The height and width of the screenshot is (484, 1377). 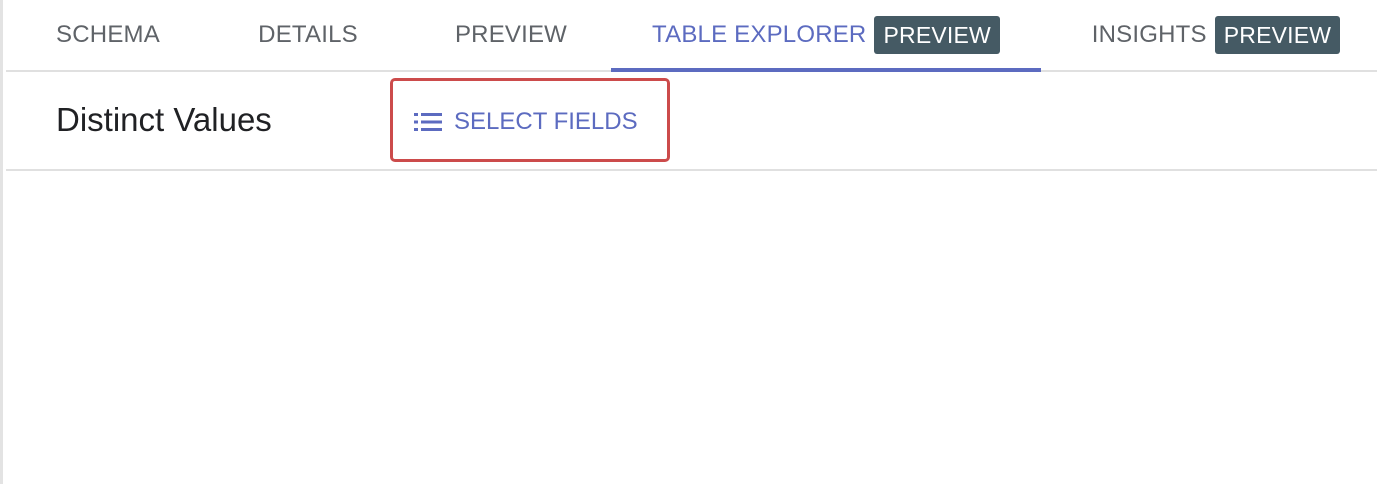 What do you see at coordinates (164, 119) in the screenshot?
I see `section-title: Distinct Values` at bounding box center [164, 119].